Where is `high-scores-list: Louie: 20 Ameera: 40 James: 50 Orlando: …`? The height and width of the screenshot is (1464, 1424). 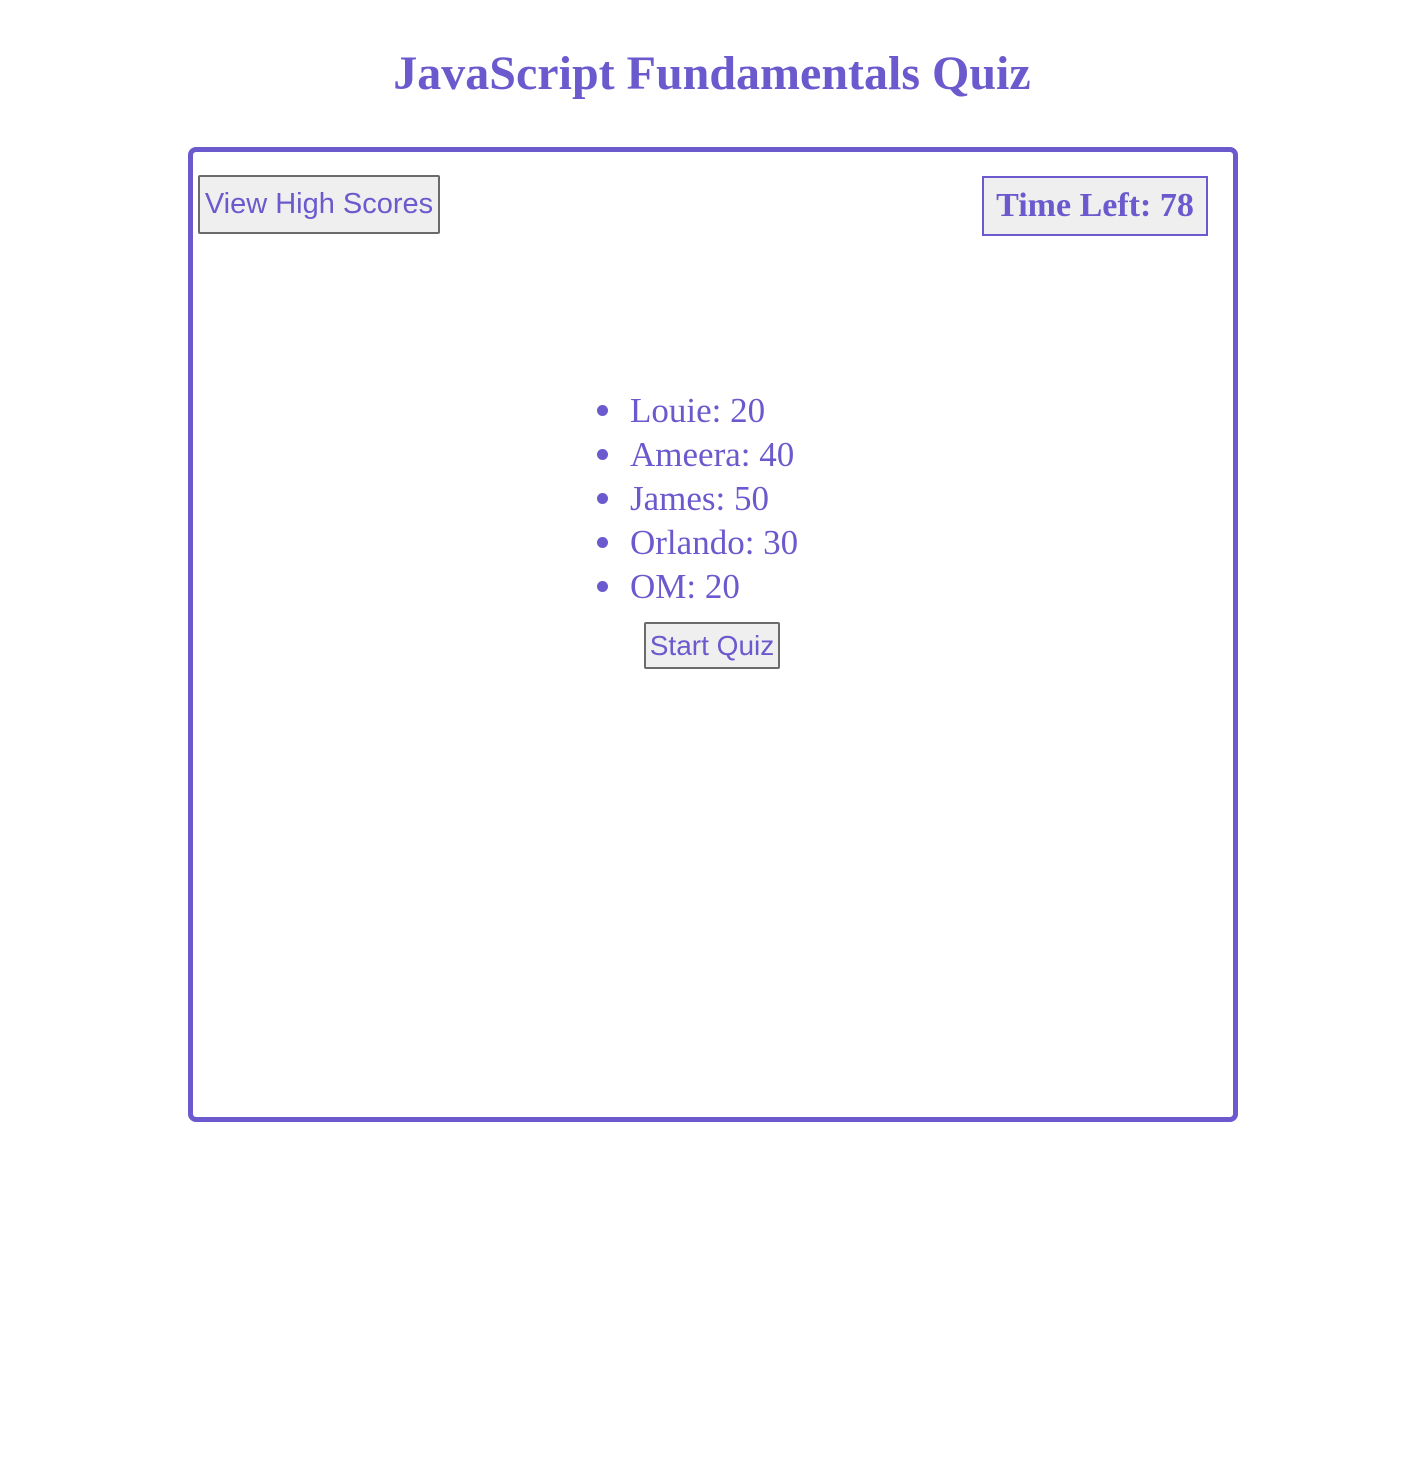
high-scores-list: Louie: 20 Ameera: 40 James: 50 Orlando: … is located at coordinates (698, 499).